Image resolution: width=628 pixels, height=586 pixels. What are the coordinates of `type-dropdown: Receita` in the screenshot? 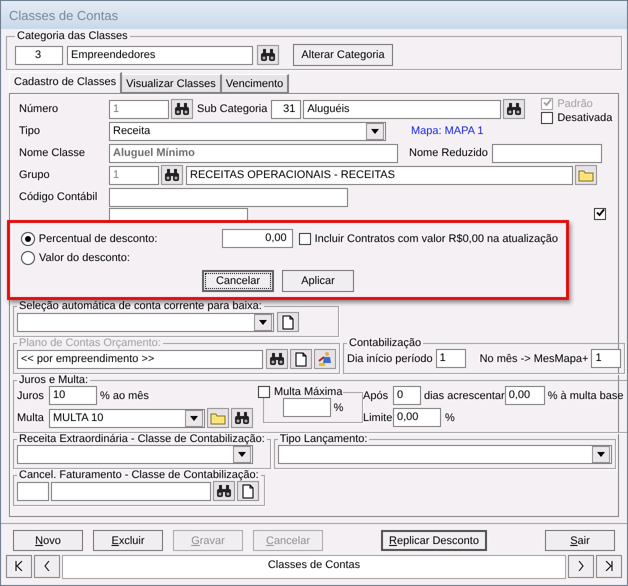 It's located at (247, 131).